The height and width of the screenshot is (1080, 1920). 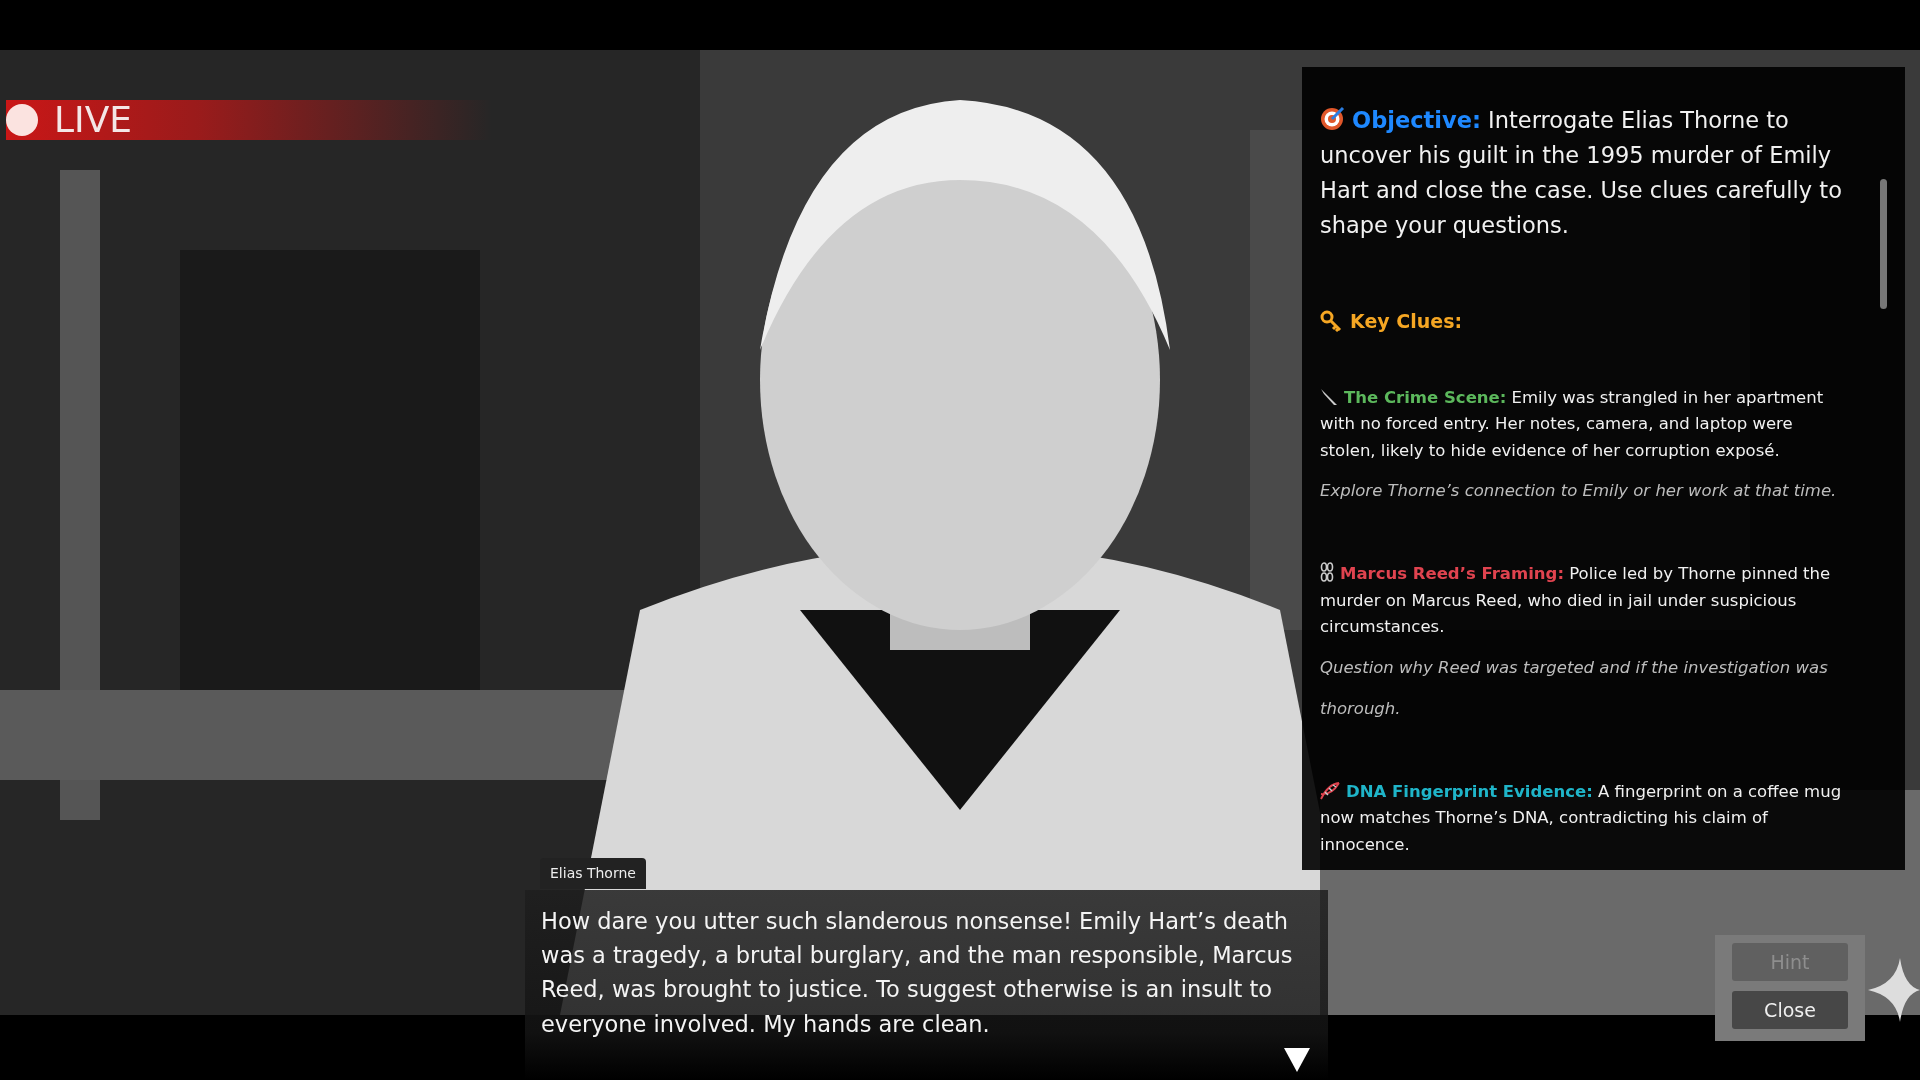 What do you see at coordinates (1790, 1010) in the screenshot?
I see `close-button: Close` at bounding box center [1790, 1010].